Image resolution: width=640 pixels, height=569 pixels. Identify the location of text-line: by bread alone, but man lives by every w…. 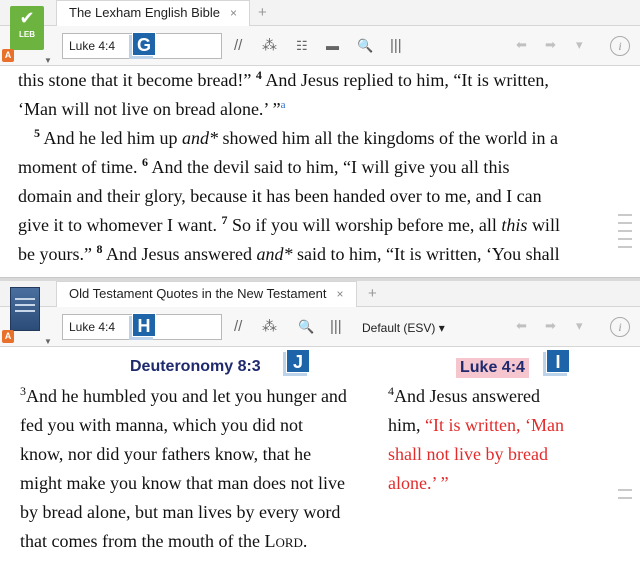
(201, 512).